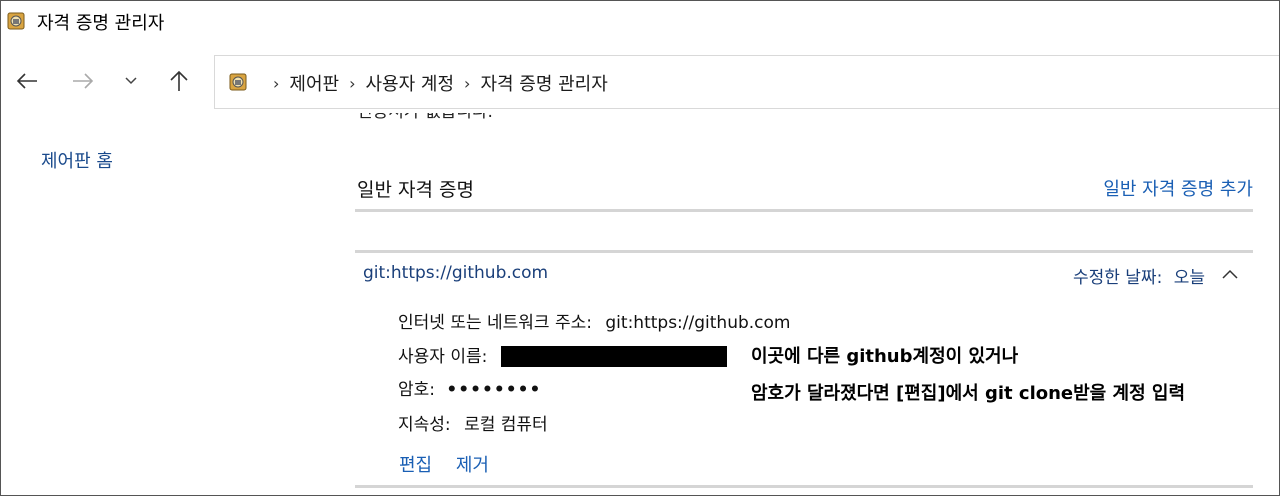 The height and width of the screenshot is (496, 1280). I want to click on address-value: git:https://github.com, so click(698, 323).